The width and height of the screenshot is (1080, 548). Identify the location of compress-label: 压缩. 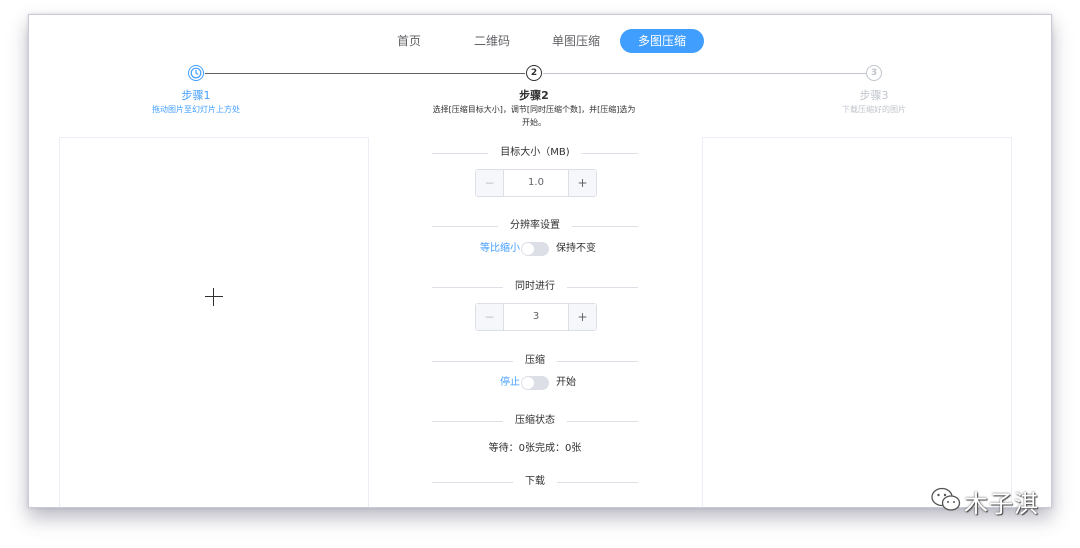
(535, 361).